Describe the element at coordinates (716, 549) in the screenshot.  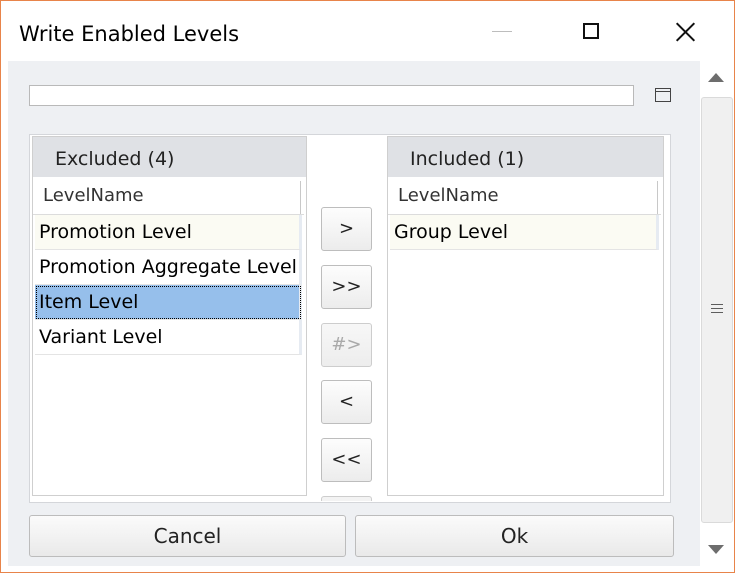
I see `scroll-down-arrow-icon` at that location.